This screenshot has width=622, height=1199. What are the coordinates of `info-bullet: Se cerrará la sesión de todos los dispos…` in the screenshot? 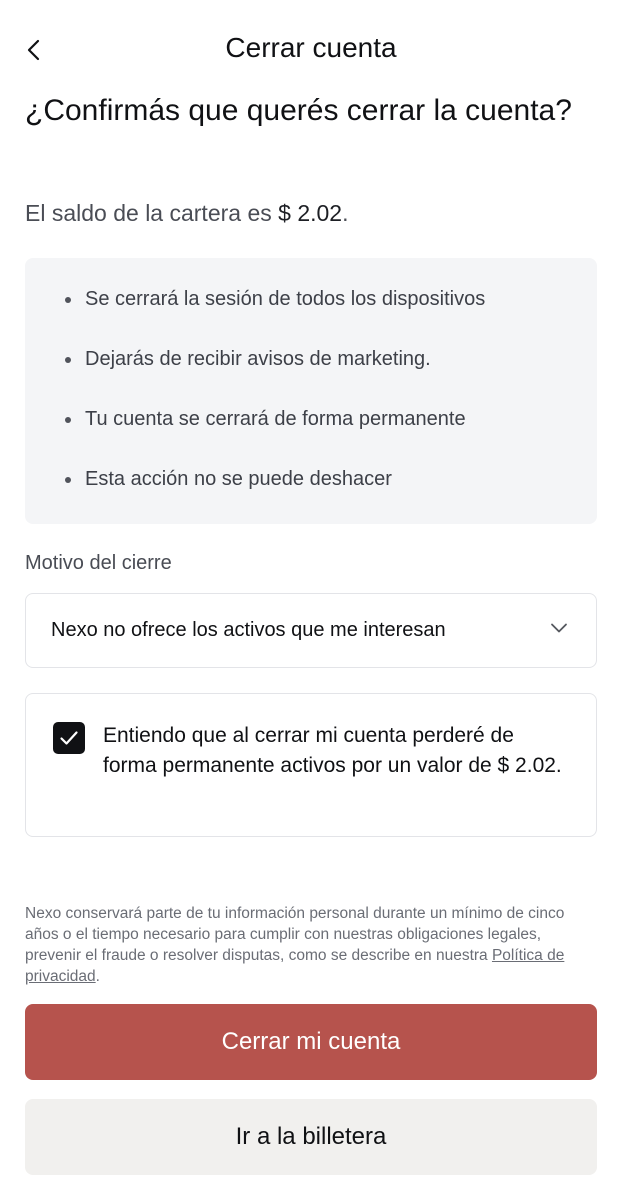 It's located at (275, 299).